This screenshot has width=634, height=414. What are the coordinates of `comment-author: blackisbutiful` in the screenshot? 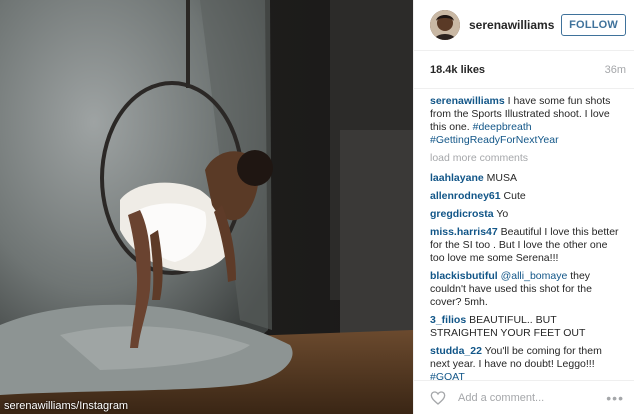 It's located at (464, 276).